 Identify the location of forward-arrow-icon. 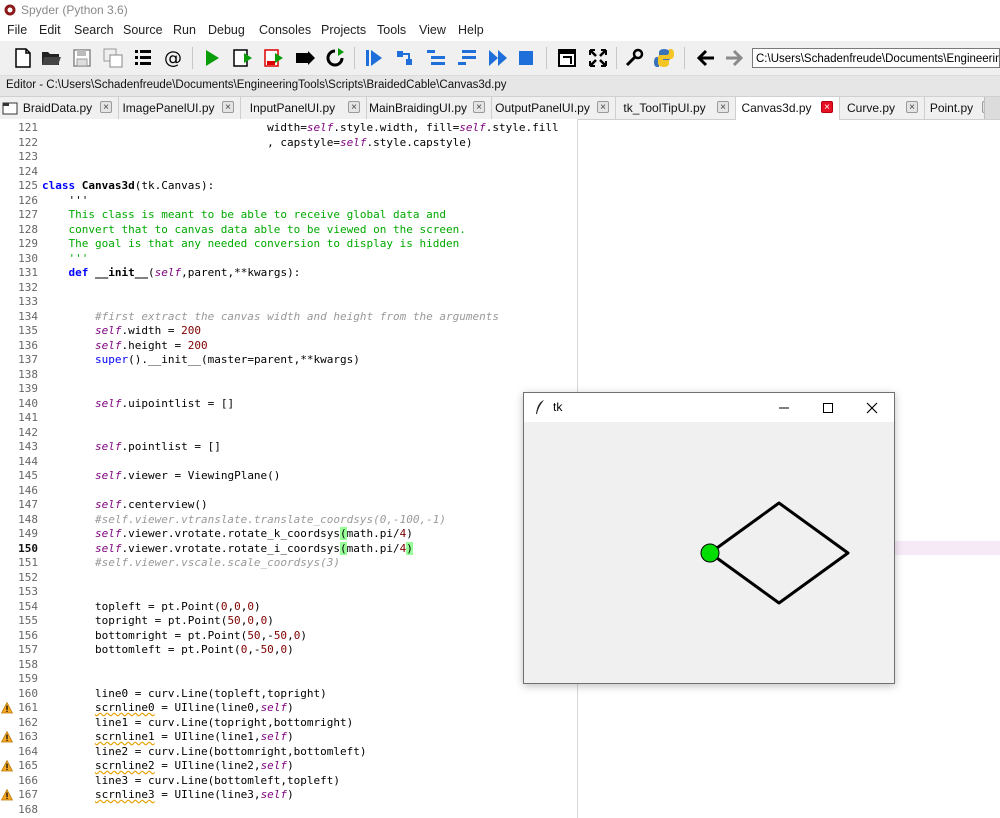
(734, 58).